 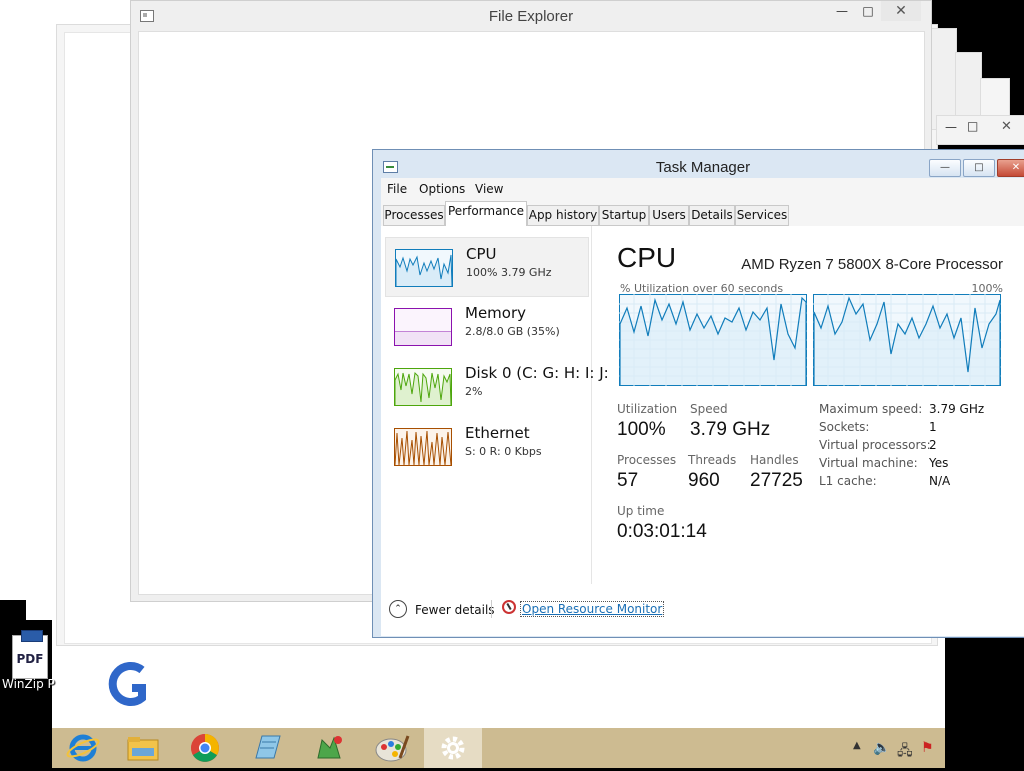 I want to click on tab-users: Users, so click(x=669, y=215).